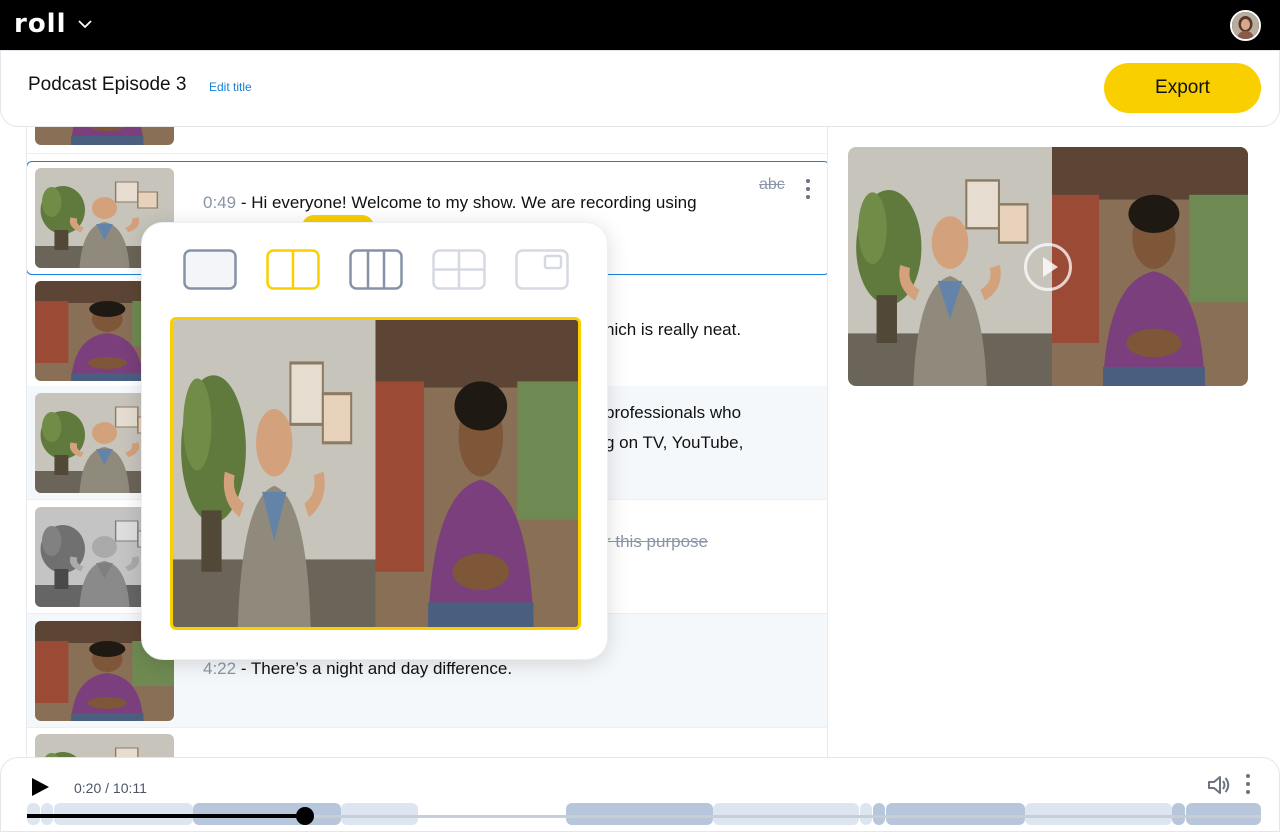 The image size is (1280, 832). I want to click on video-preview, so click(1048, 266).